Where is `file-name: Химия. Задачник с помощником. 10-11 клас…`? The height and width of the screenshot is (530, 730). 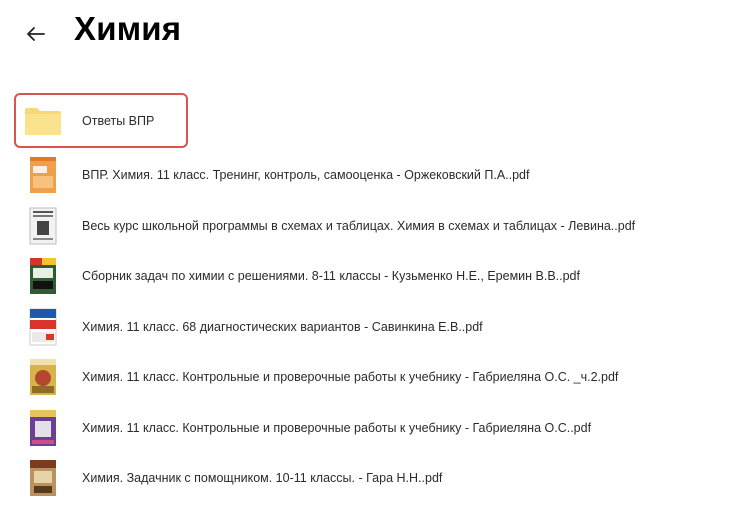
file-name: Химия. Задачник с помощником. 10-11 клас… is located at coordinates (262, 478).